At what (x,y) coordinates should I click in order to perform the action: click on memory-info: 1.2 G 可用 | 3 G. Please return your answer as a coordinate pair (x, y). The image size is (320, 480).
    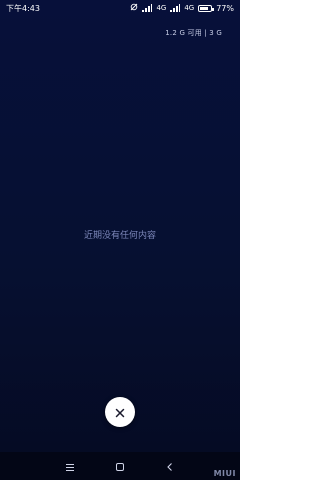
    Looking at the image, I should click on (193, 33).